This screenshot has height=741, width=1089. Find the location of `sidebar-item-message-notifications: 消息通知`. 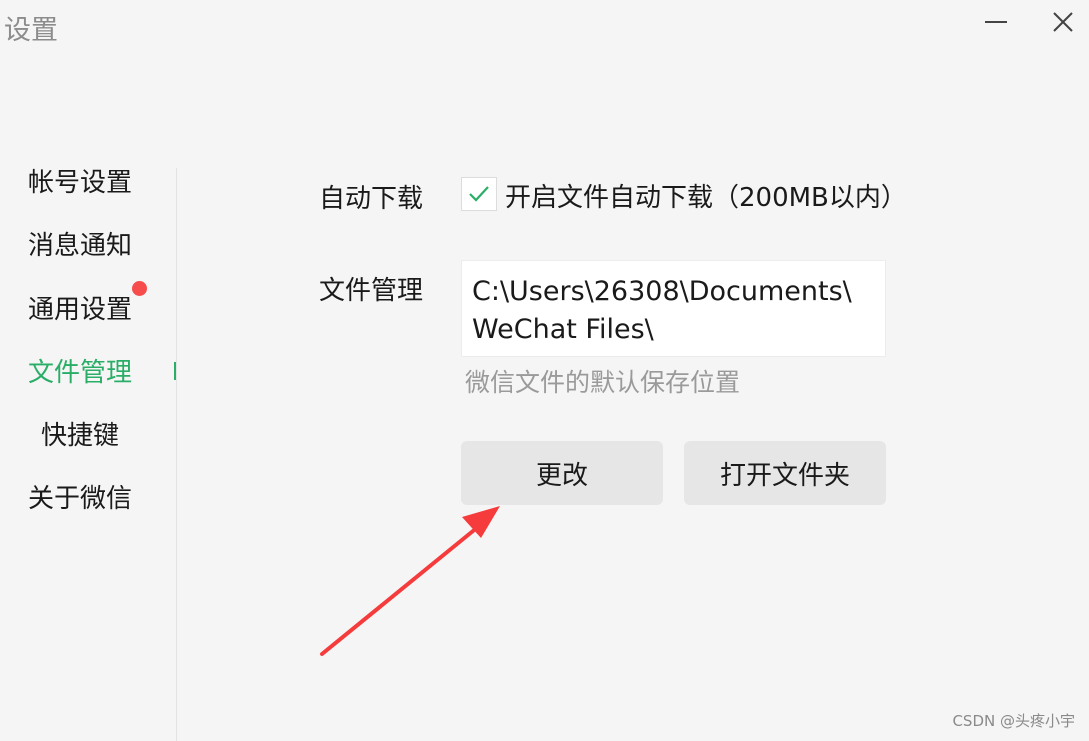

sidebar-item-message-notifications: 消息通知 is located at coordinates (80, 243).